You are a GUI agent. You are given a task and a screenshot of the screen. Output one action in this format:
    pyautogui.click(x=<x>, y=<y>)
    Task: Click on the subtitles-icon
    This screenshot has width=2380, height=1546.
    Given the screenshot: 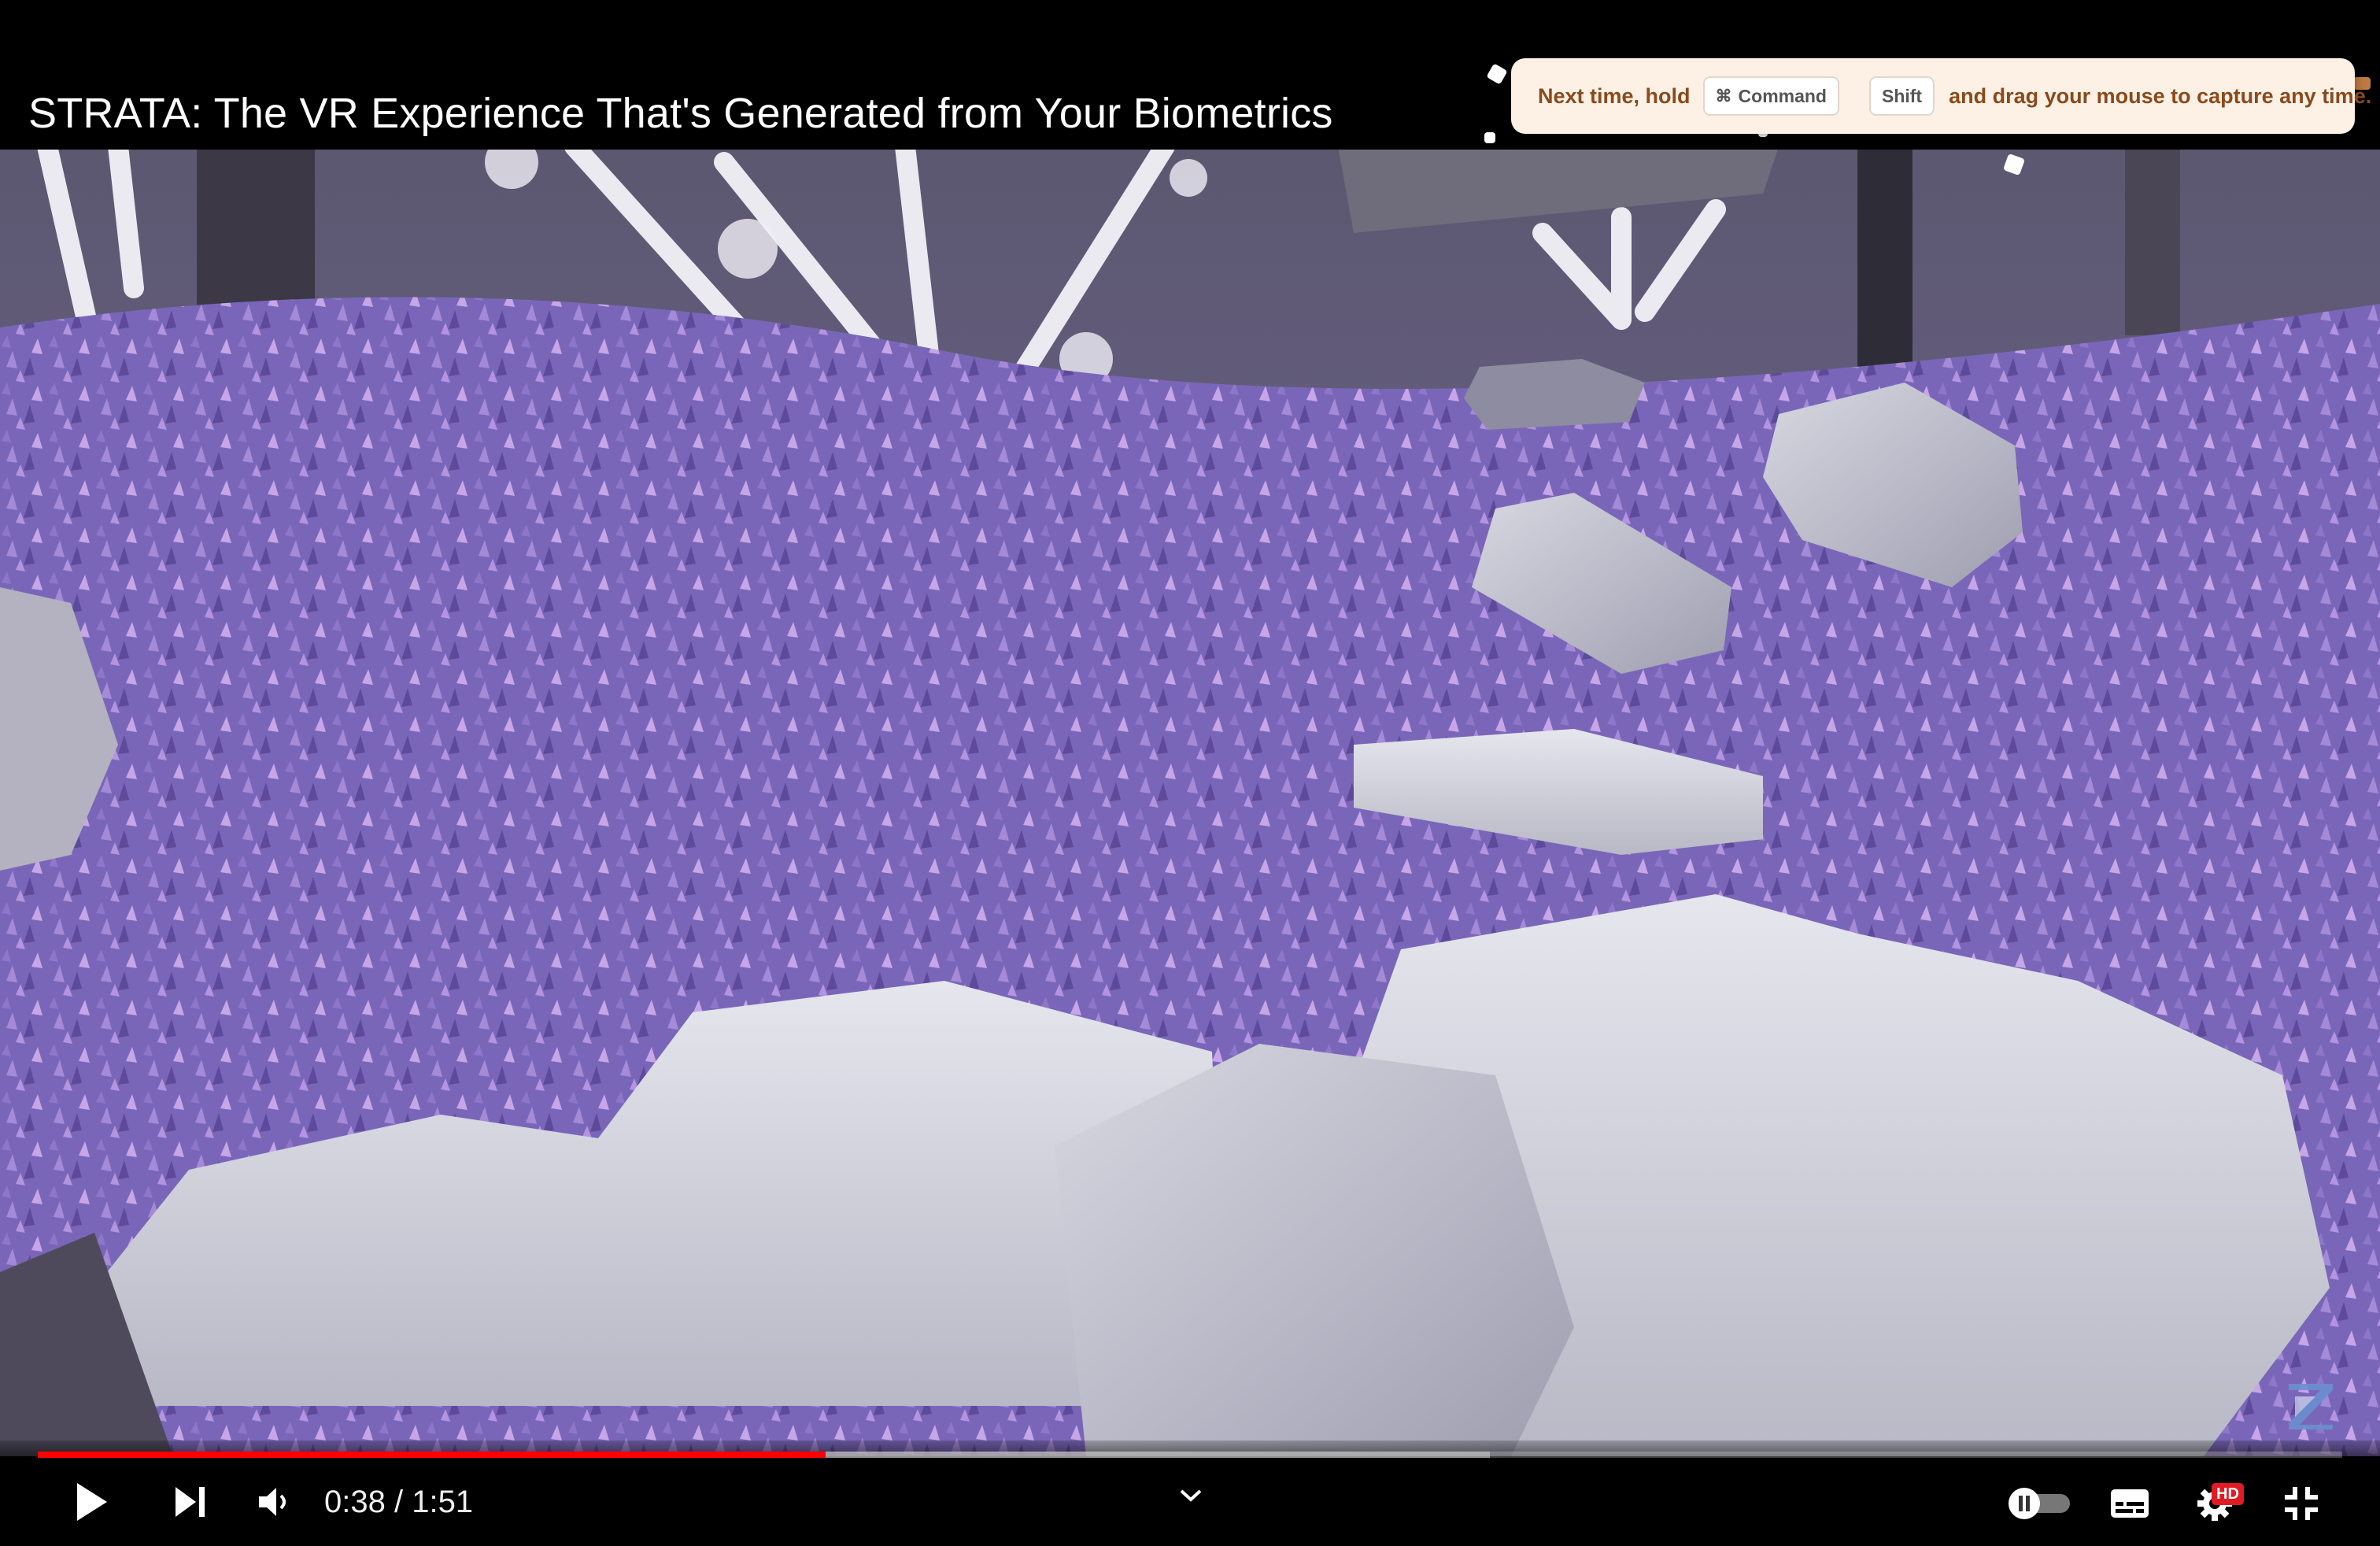 What is the action you would take?
    pyautogui.click(x=2130, y=1503)
    